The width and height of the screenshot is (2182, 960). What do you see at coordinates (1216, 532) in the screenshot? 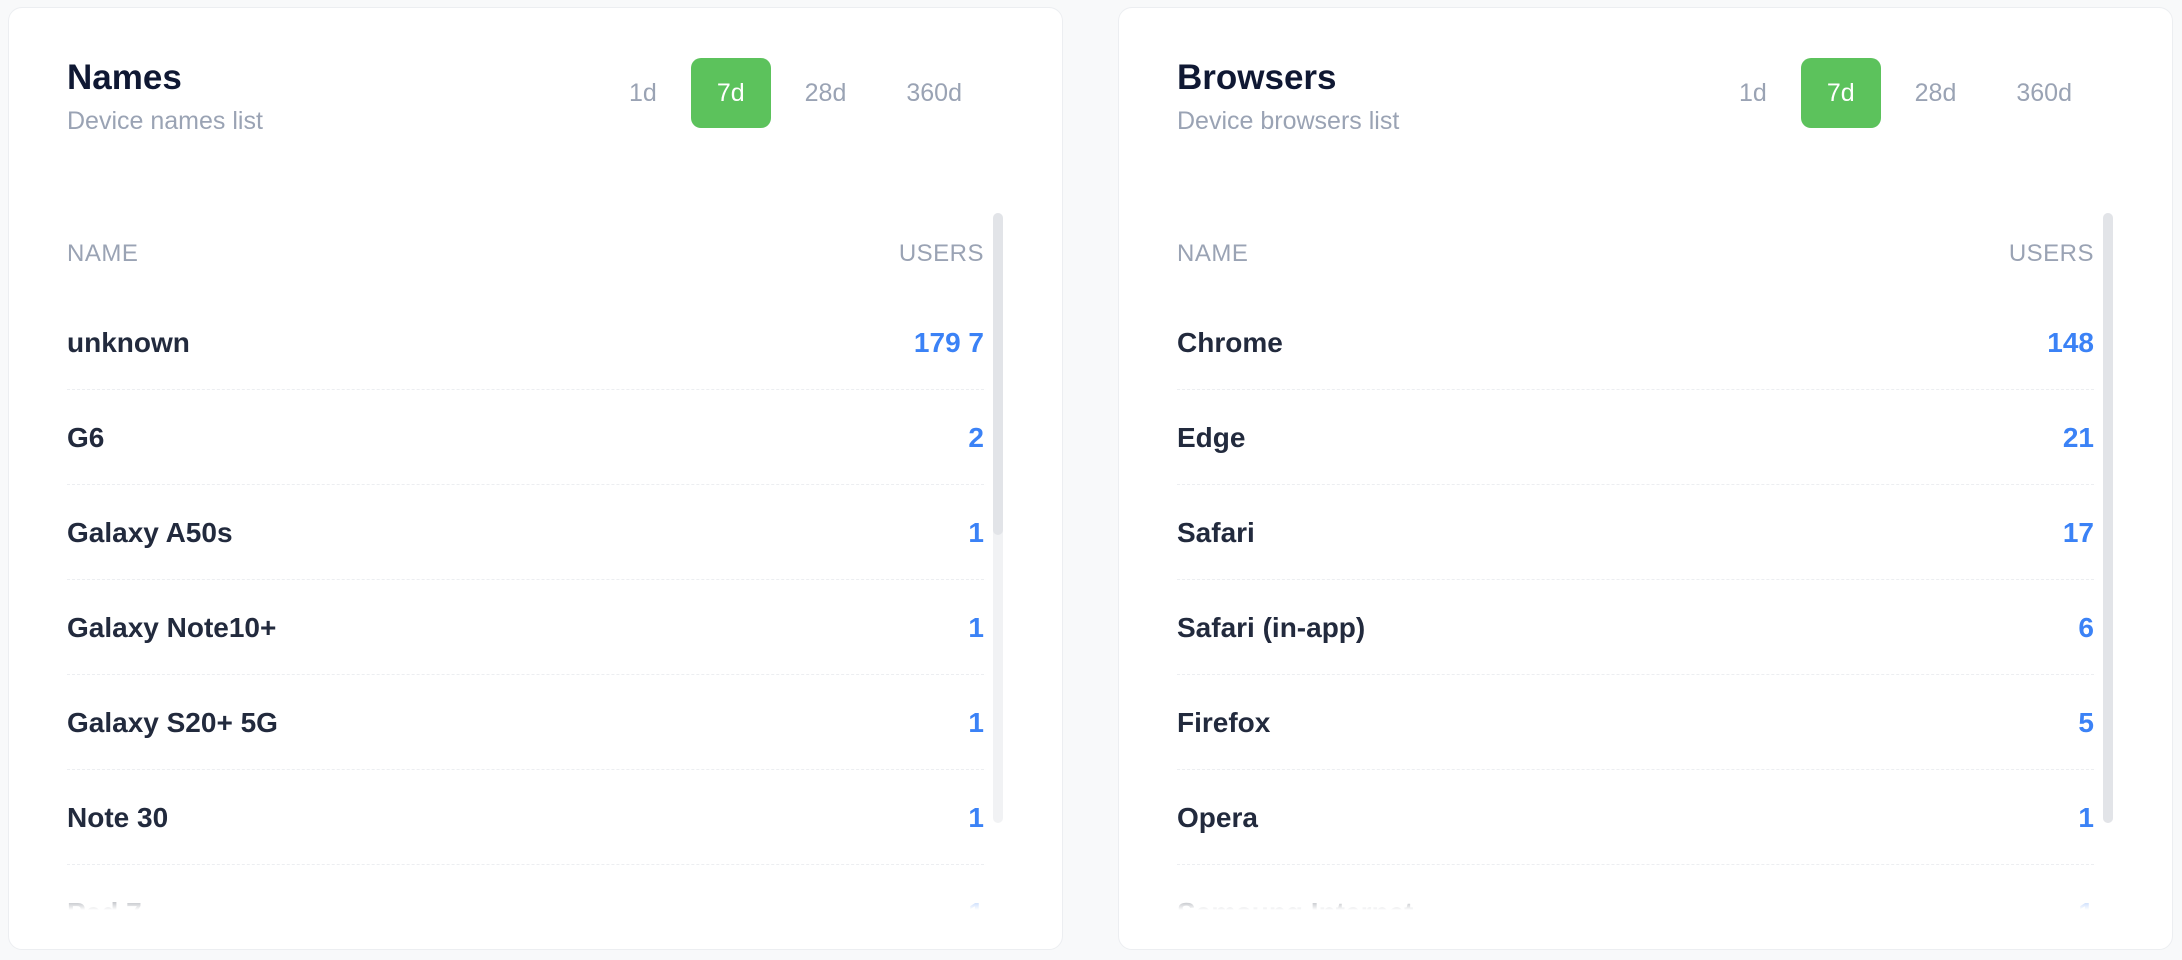
I see `row-name: Safari` at bounding box center [1216, 532].